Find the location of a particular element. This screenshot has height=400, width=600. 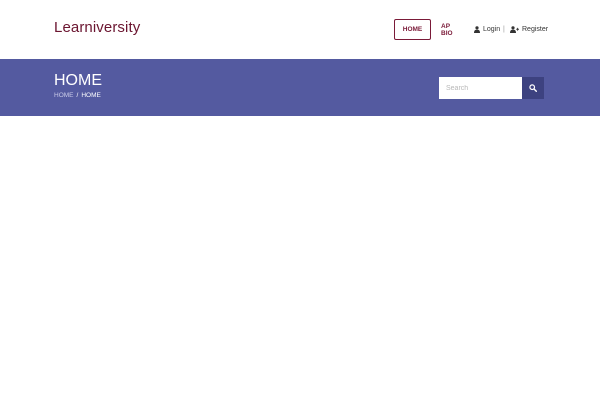

search-icon is located at coordinates (533, 88).